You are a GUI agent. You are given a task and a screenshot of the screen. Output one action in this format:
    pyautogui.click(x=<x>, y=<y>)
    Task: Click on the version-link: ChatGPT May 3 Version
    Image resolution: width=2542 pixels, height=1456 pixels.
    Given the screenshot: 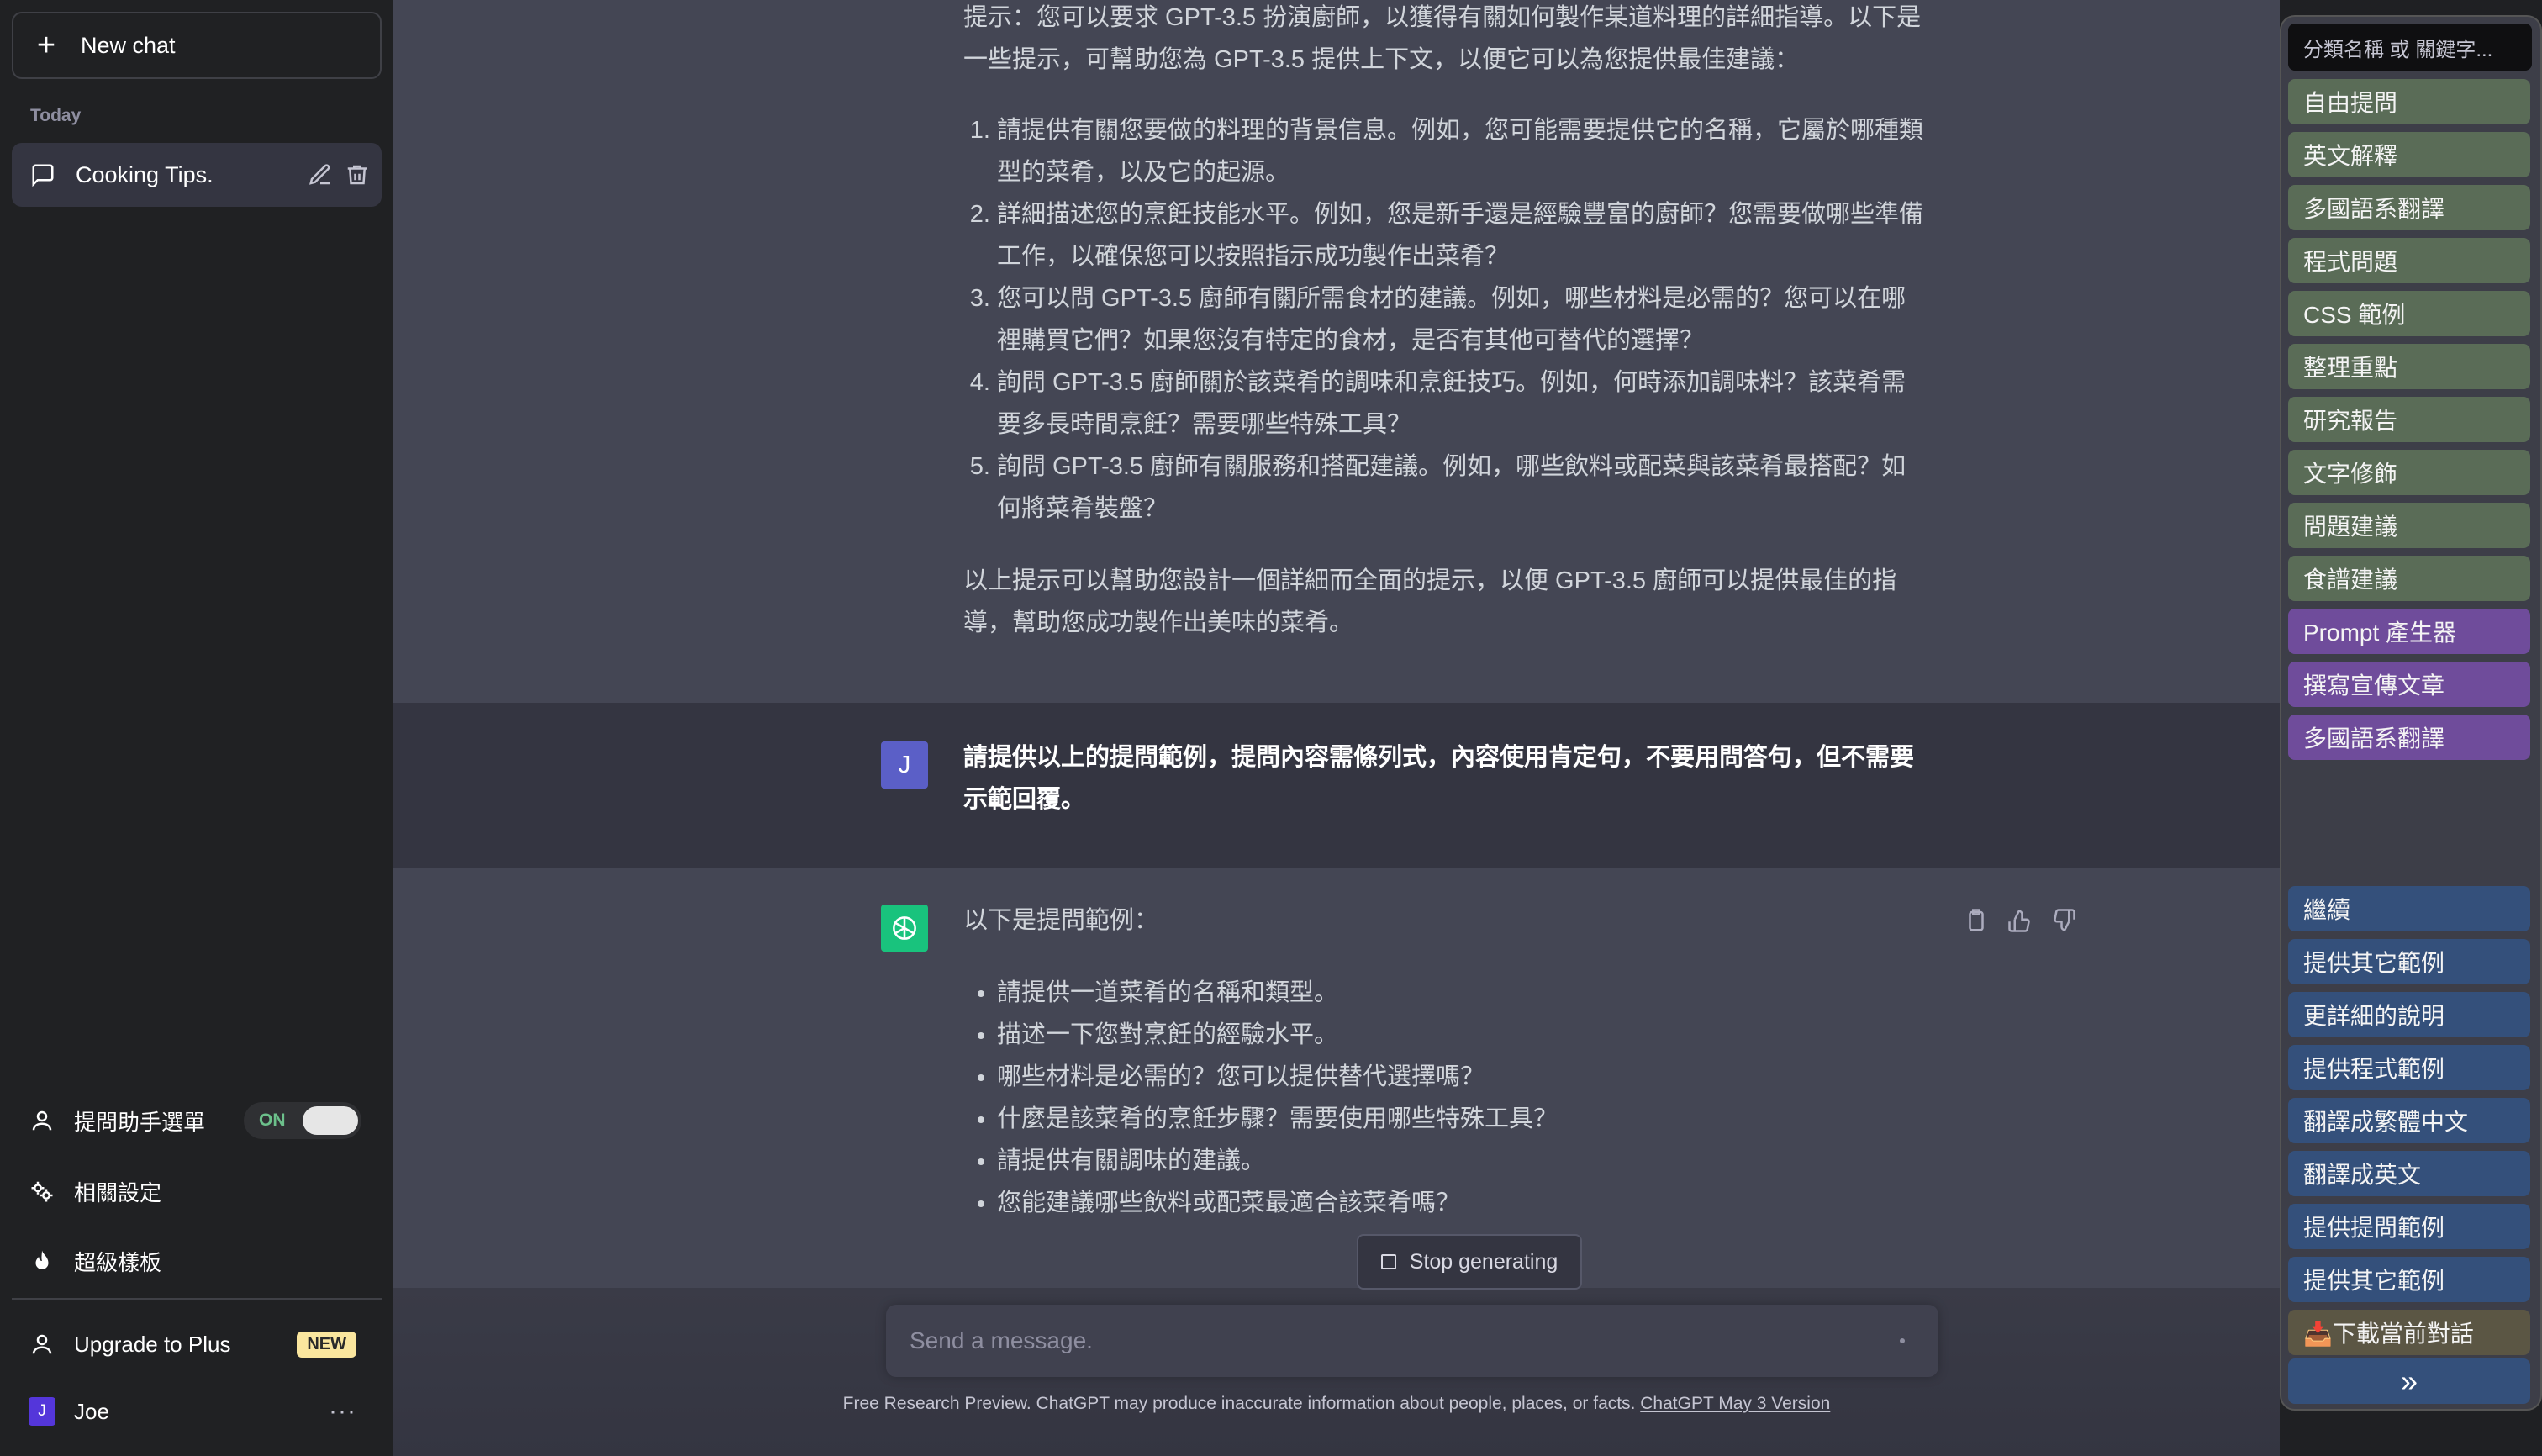 What is the action you would take?
    pyautogui.click(x=1735, y=1403)
    